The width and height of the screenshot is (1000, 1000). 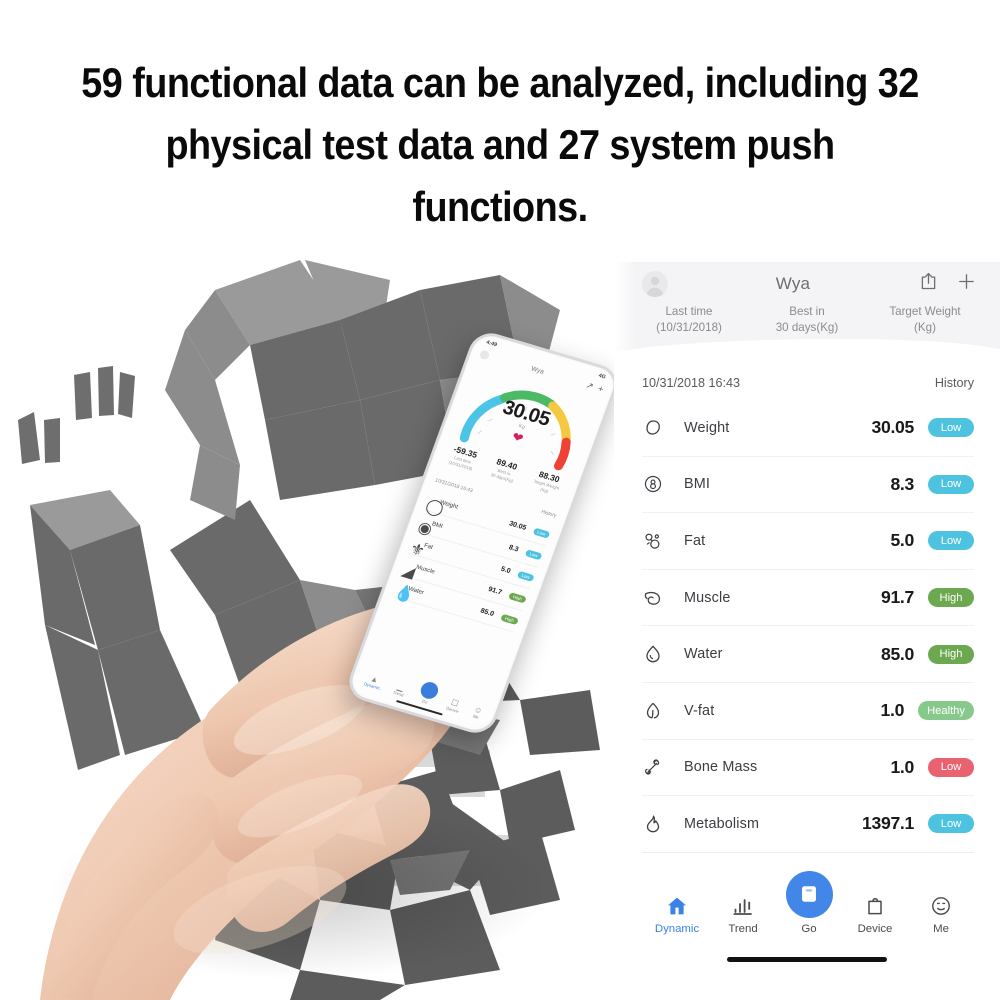 What do you see at coordinates (928, 284) in the screenshot?
I see `share-icon` at bounding box center [928, 284].